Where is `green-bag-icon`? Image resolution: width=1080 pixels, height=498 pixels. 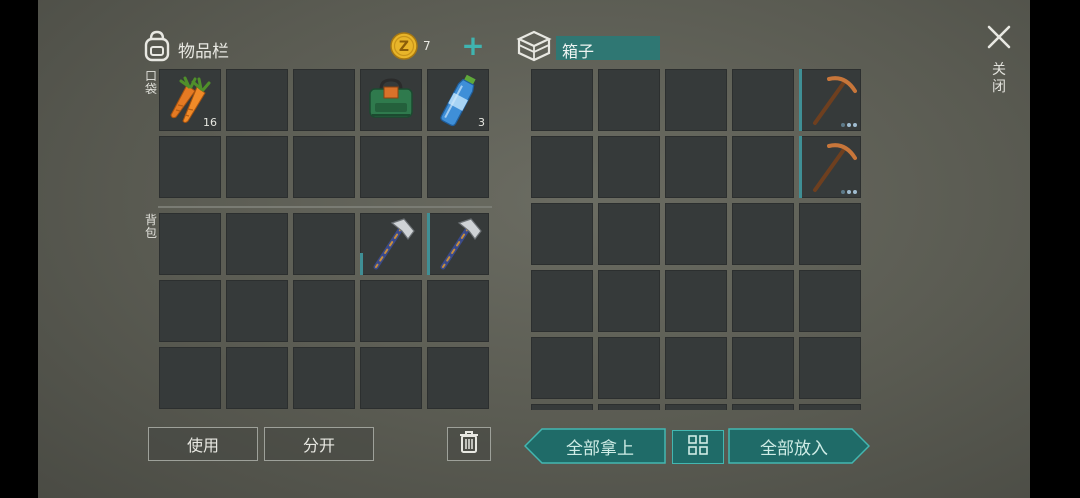
green-bag-icon is located at coordinates (391, 102).